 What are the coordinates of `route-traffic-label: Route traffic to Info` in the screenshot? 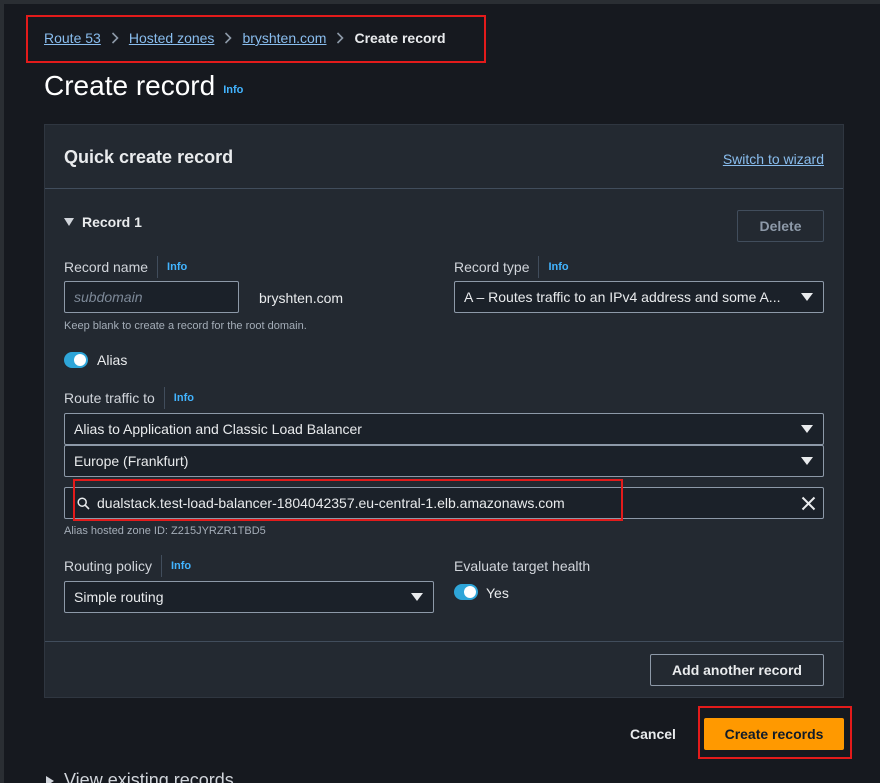 It's located at (129, 398).